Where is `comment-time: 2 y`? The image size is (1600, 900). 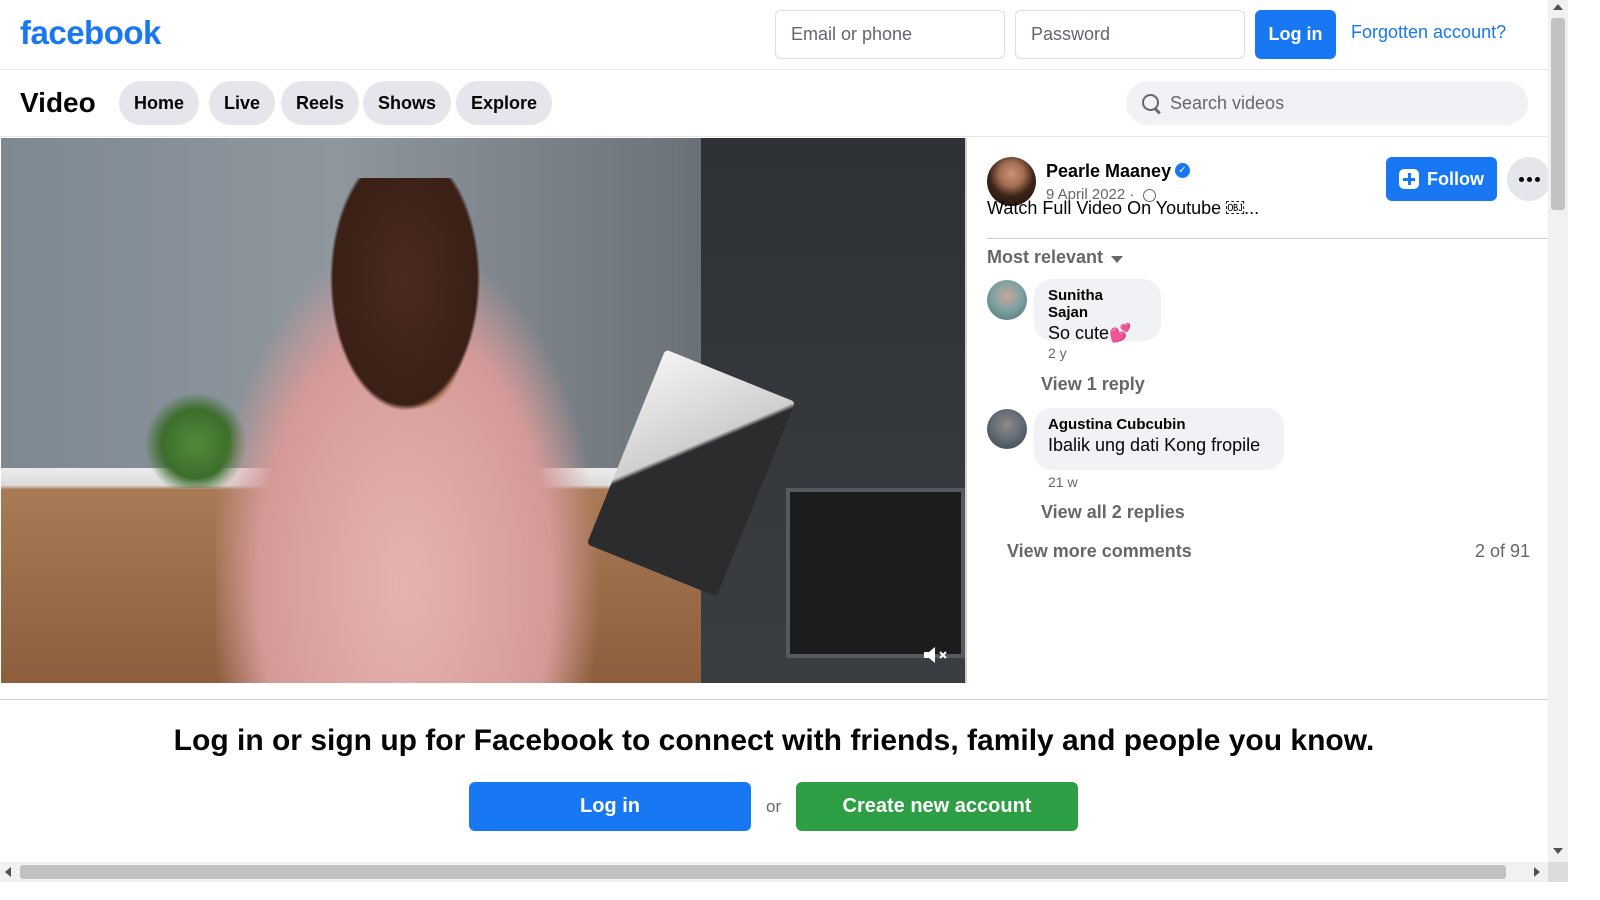 comment-time: 2 y is located at coordinates (1057, 353).